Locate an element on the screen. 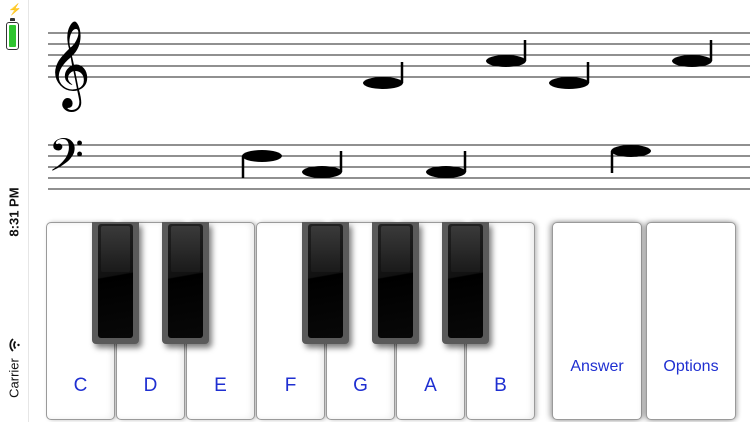 The image size is (750, 422). key-label: E is located at coordinates (220, 385).